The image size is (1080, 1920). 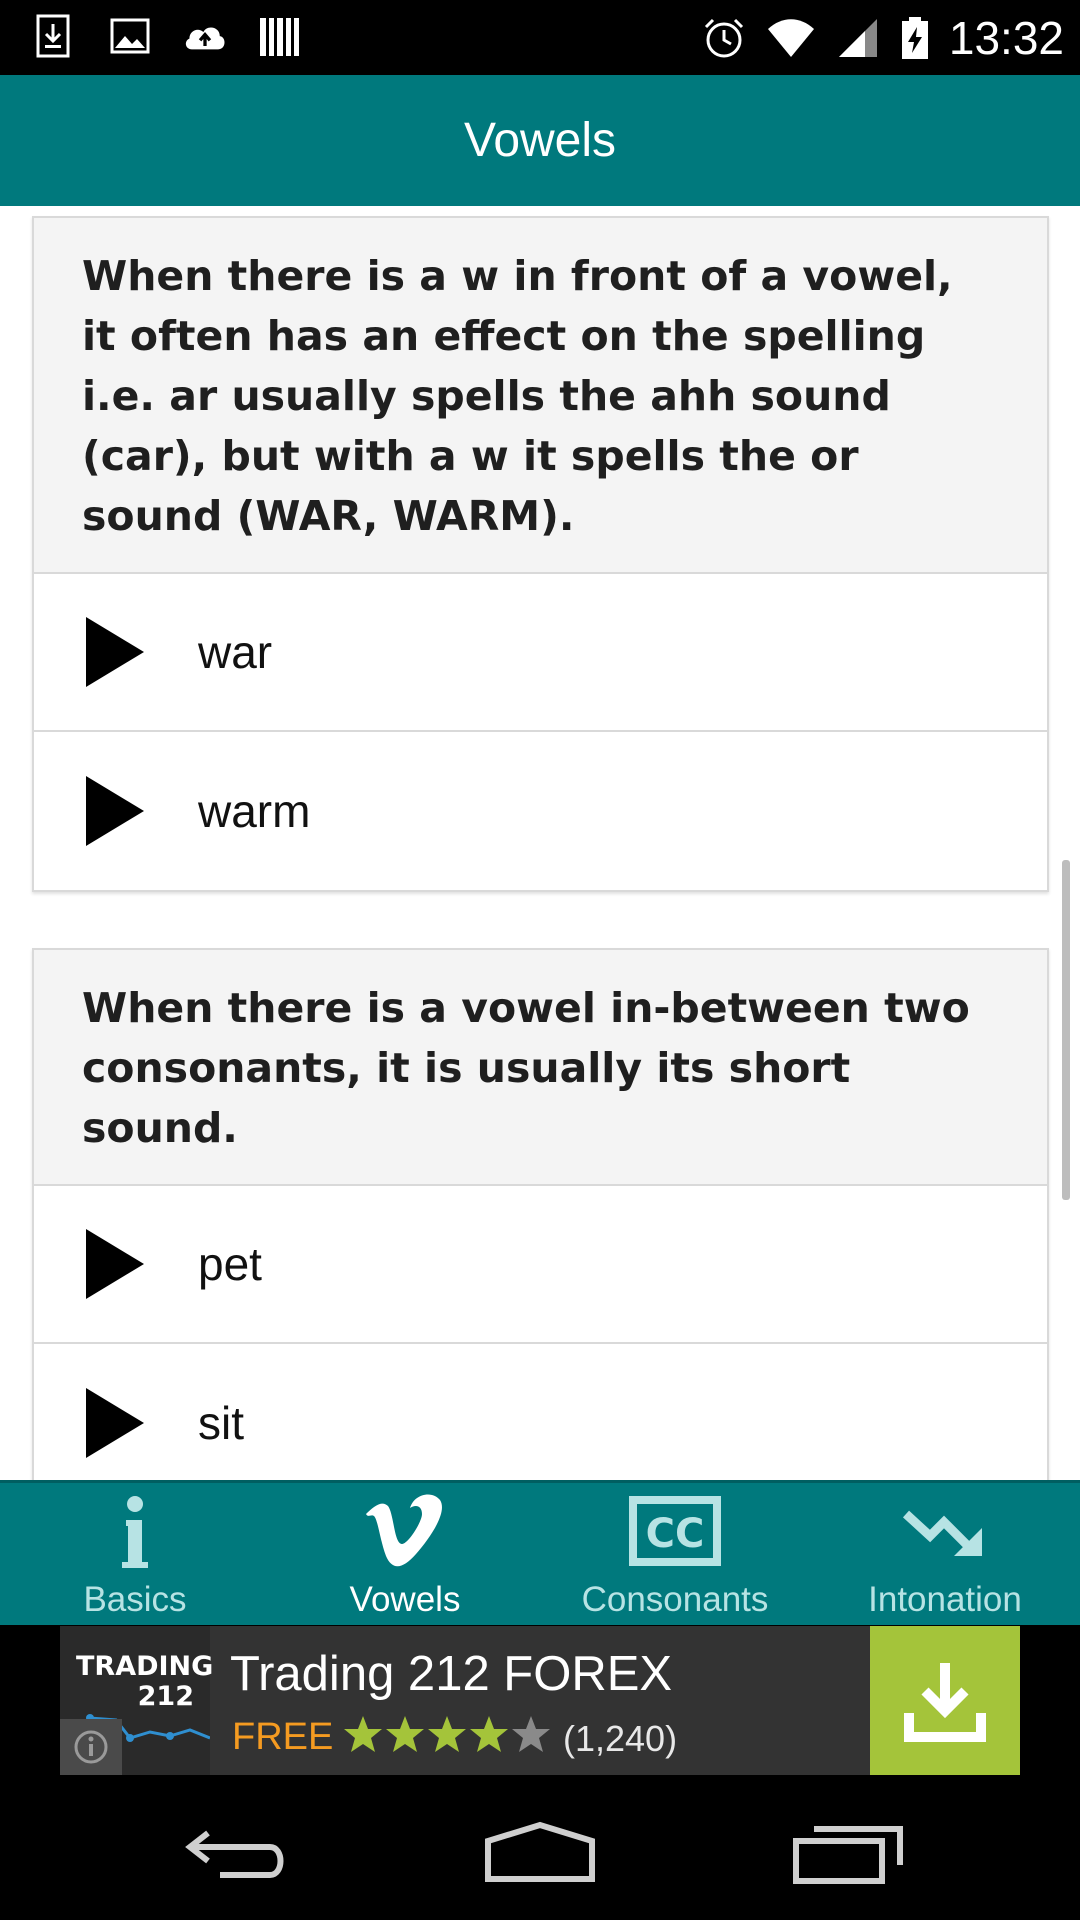 I want to click on nav-label: Intonation, so click(x=945, y=1599).